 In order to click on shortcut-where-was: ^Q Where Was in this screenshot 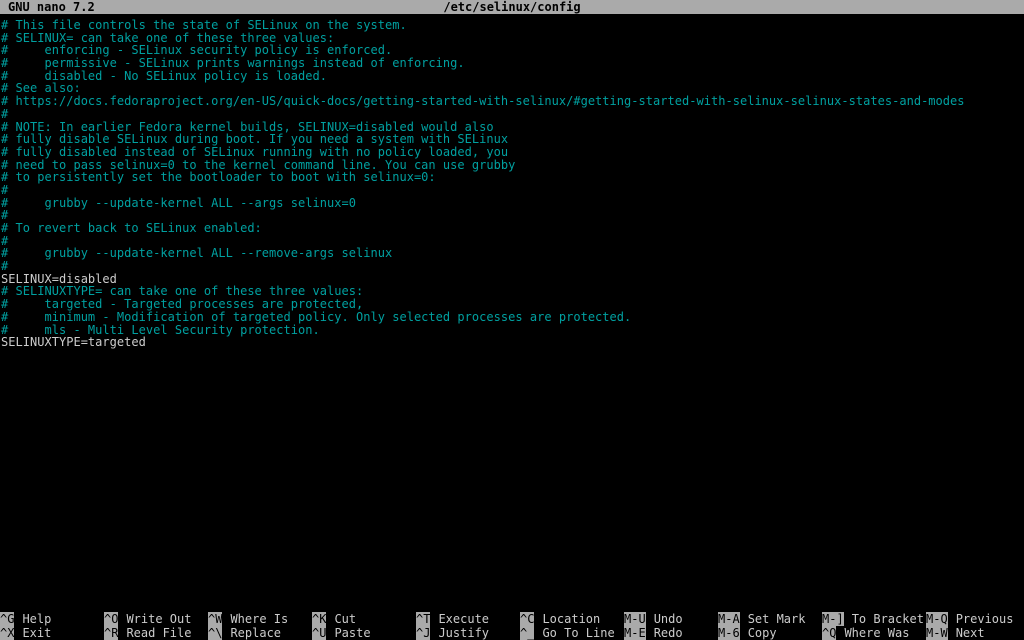, I will do `click(865, 633)`.